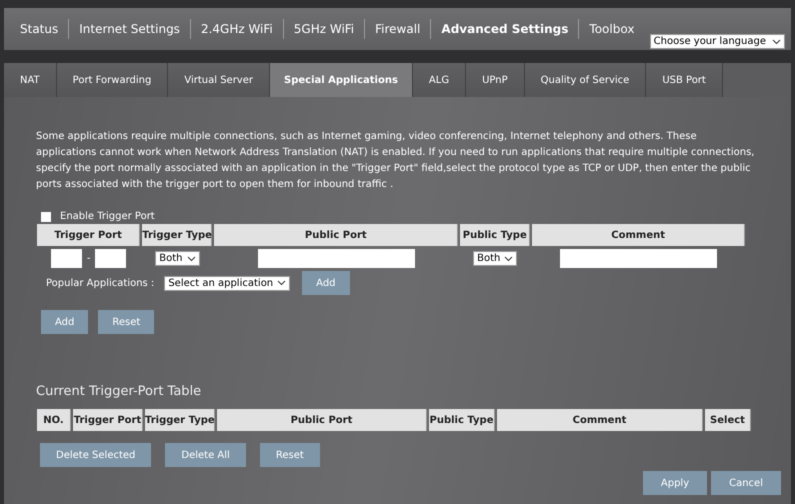 The image size is (795, 504). What do you see at coordinates (130, 29) in the screenshot?
I see `nav-link: Internet Settings` at bounding box center [130, 29].